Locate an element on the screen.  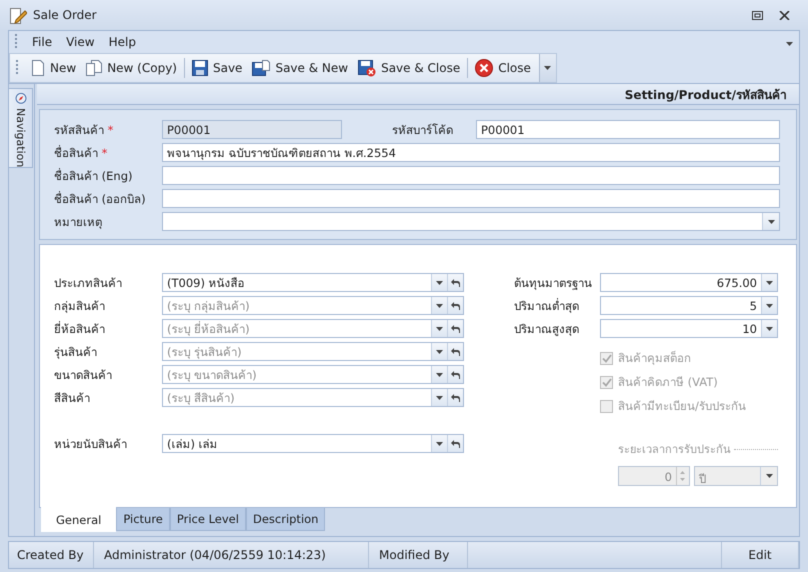
field-label: ชื่อสินค้า * is located at coordinates (81, 153).